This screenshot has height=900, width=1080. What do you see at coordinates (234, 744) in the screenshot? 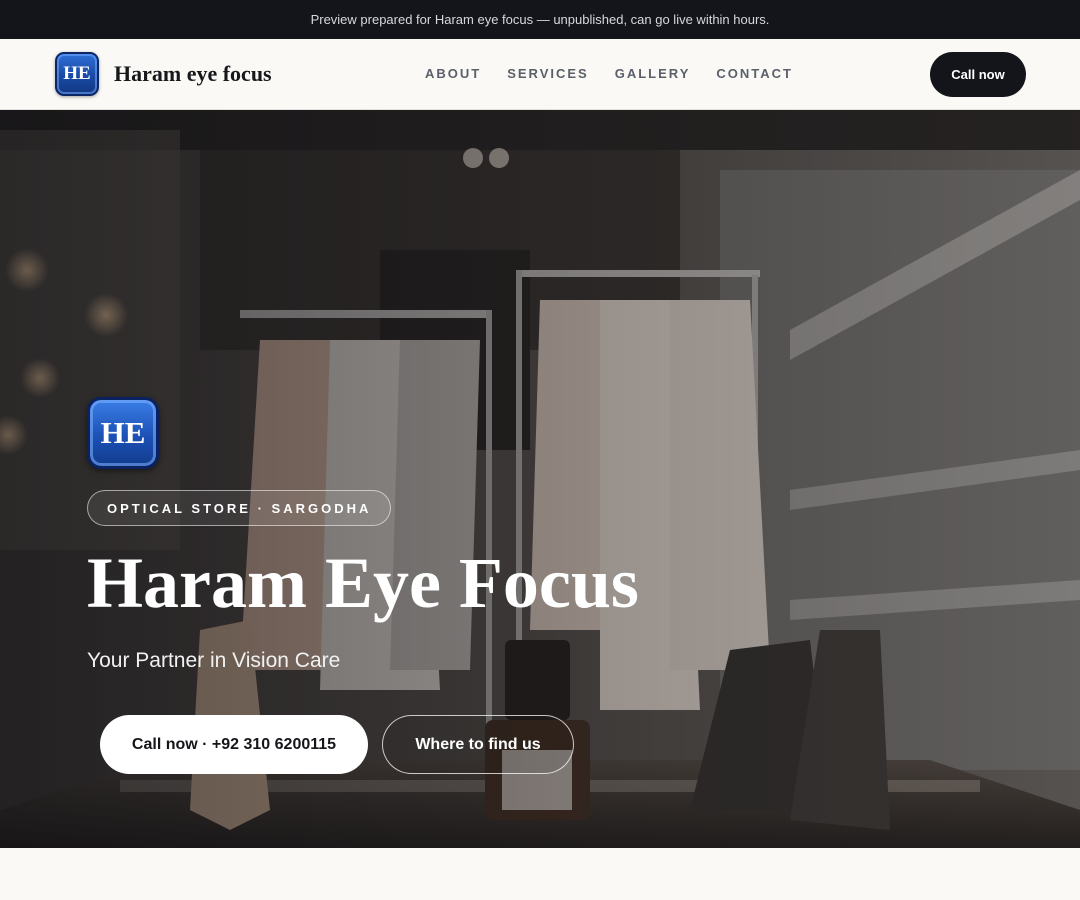
I see `call-phone-button: Call now · +92 310 6200115` at bounding box center [234, 744].